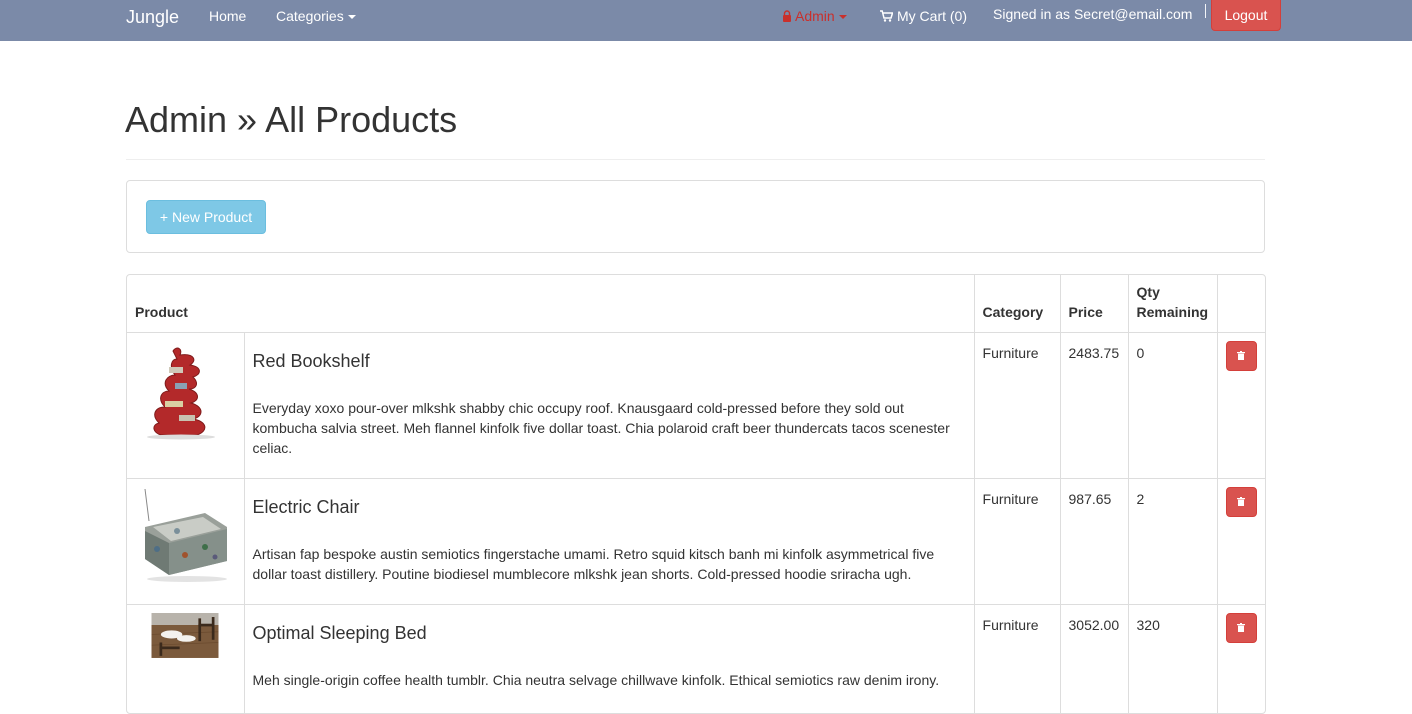  I want to click on header-price: Price, so click(1094, 304).